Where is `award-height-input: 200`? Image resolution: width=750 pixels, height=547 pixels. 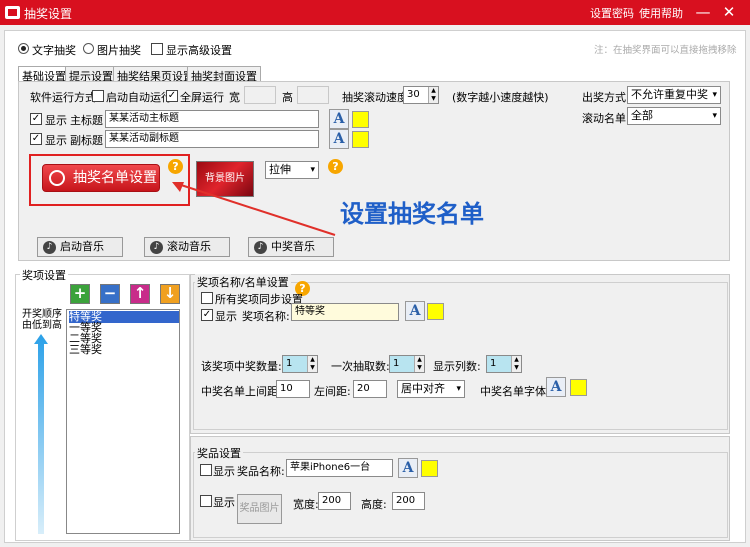 award-height-input: 200 is located at coordinates (408, 501).